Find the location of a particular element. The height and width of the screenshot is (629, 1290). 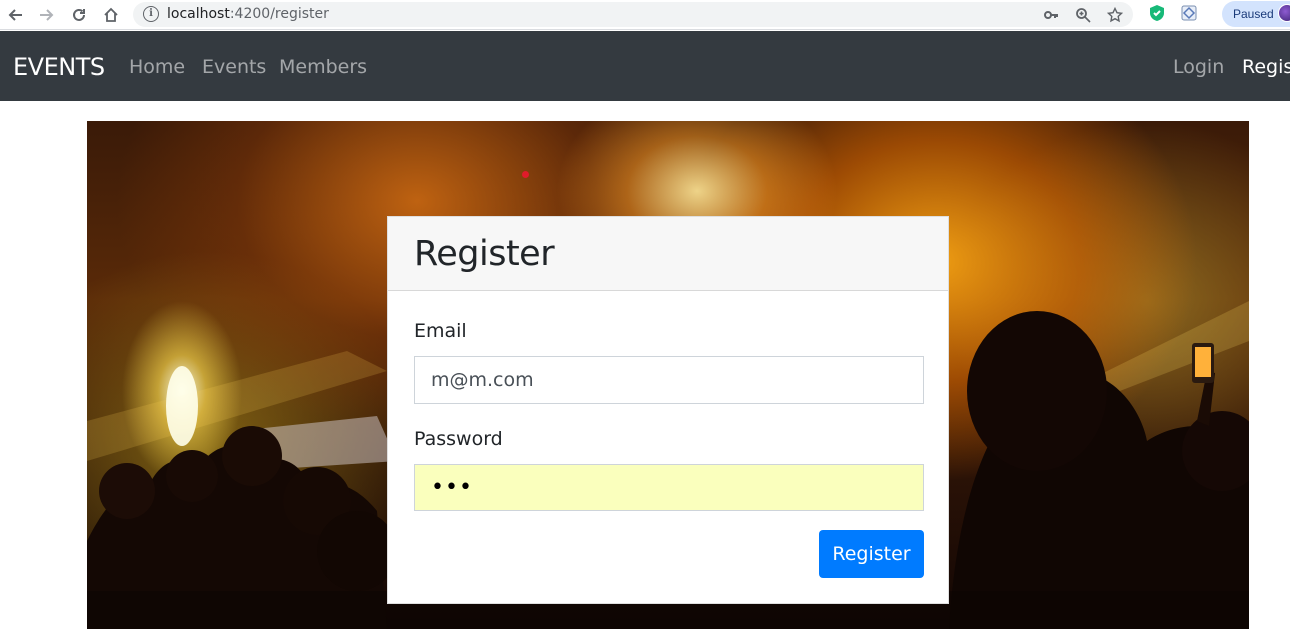

register-submit-button: Register is located at coordinates (871, 554).